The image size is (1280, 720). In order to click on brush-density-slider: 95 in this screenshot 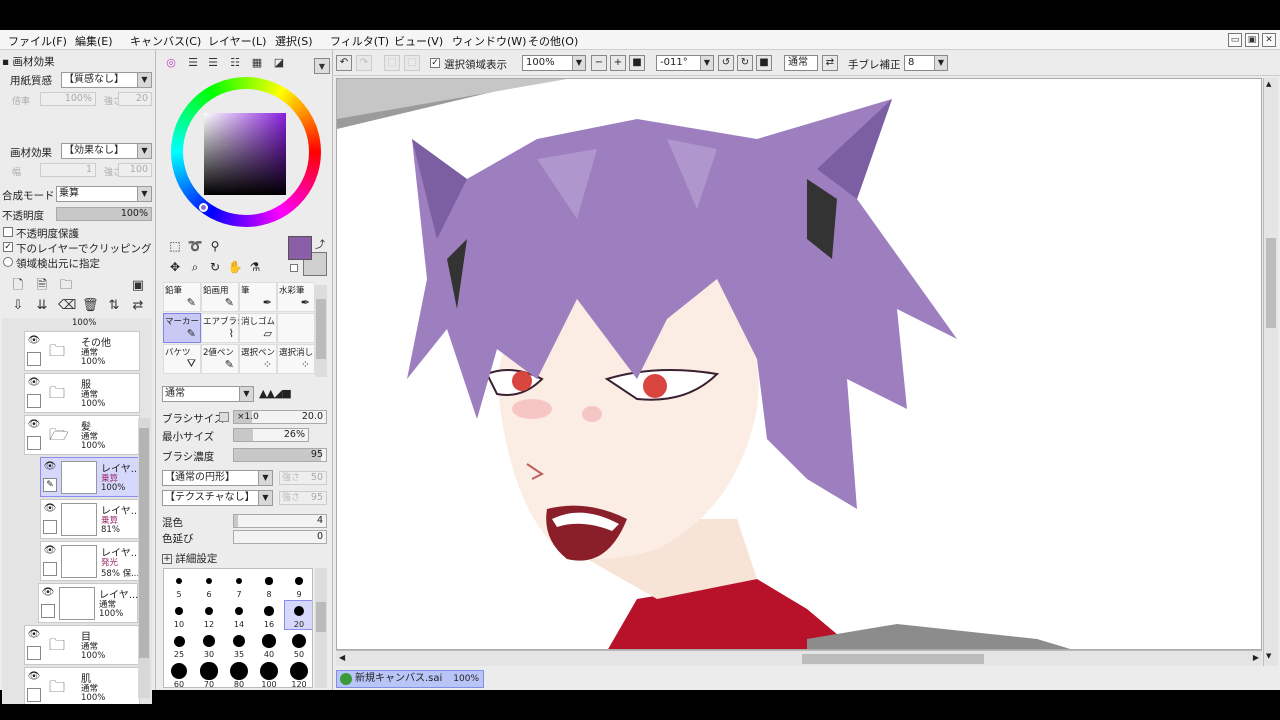, I will do `click(280, 455)`.